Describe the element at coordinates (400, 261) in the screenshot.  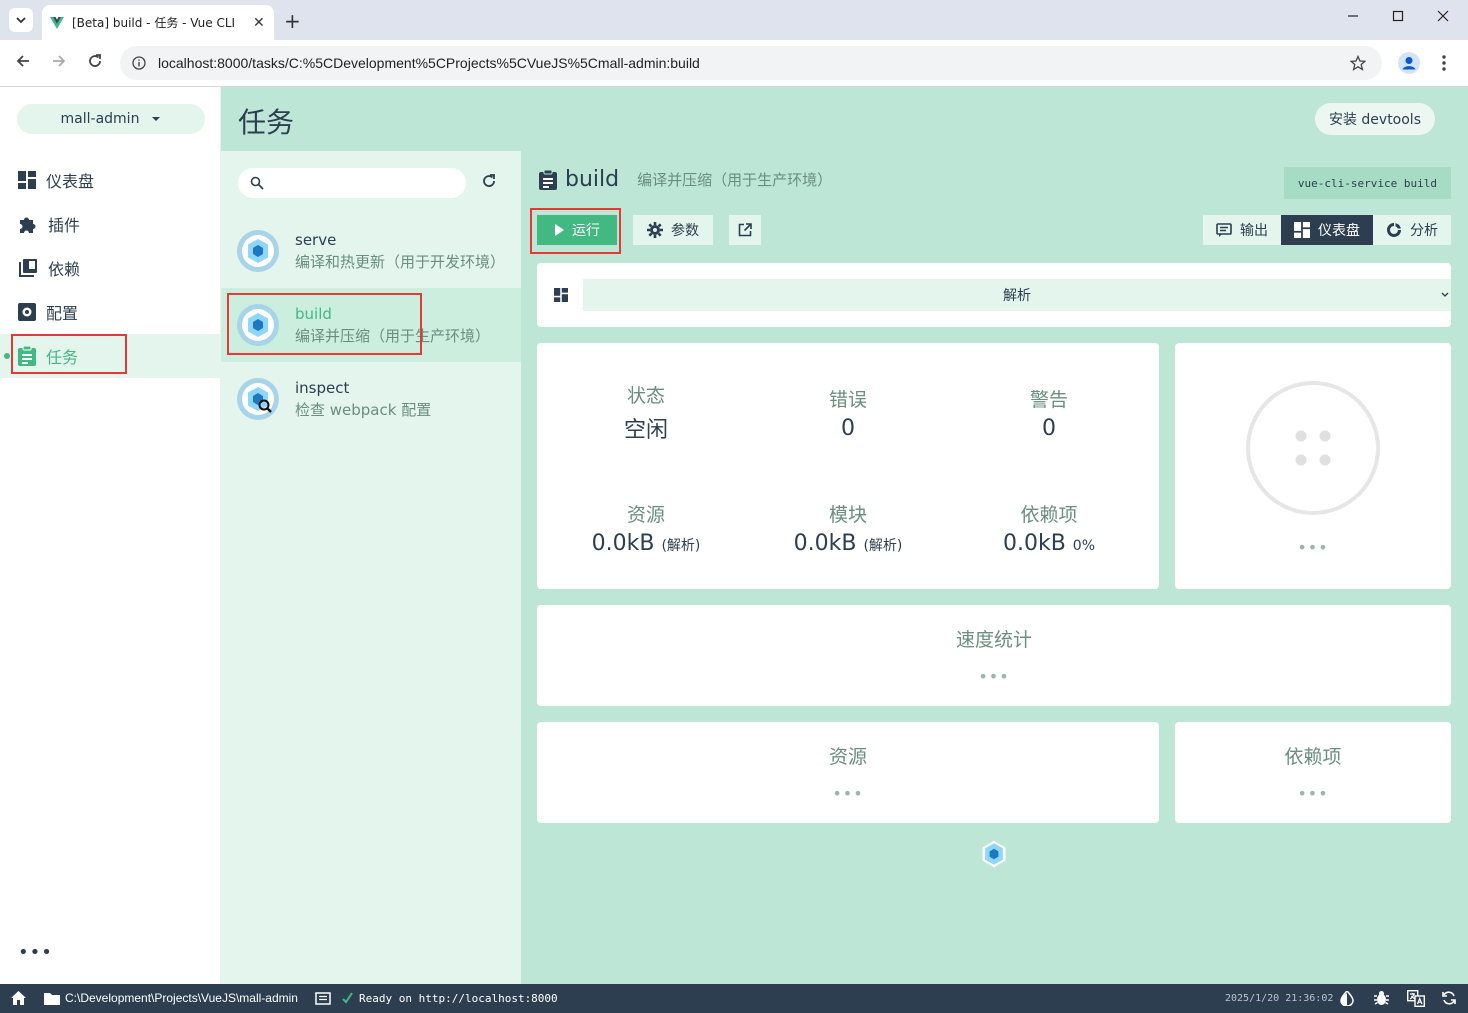
I see `task-description: 编译和热更新（用于开发环境）` at that location.